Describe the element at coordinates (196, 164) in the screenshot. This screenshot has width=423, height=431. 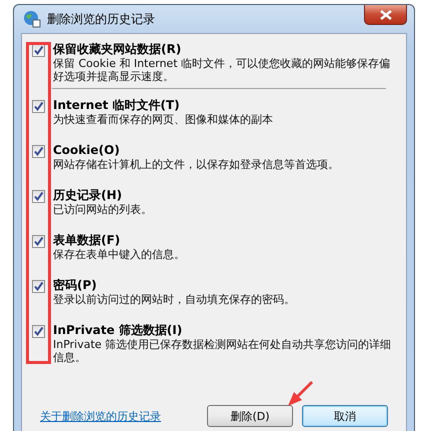
I see `option-description: 网站存储在计算机上的文件，以保存如登录信息等首选项。` at that location.